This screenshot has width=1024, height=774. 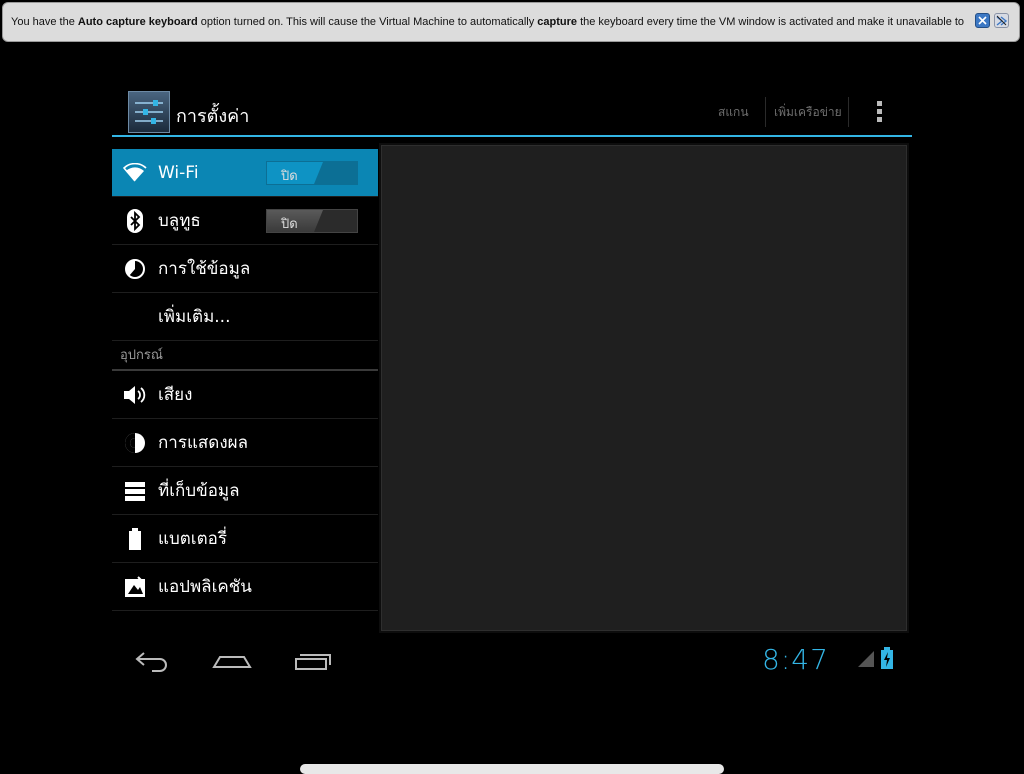 I want to click on battery-icon, so click(x=135, y=538).